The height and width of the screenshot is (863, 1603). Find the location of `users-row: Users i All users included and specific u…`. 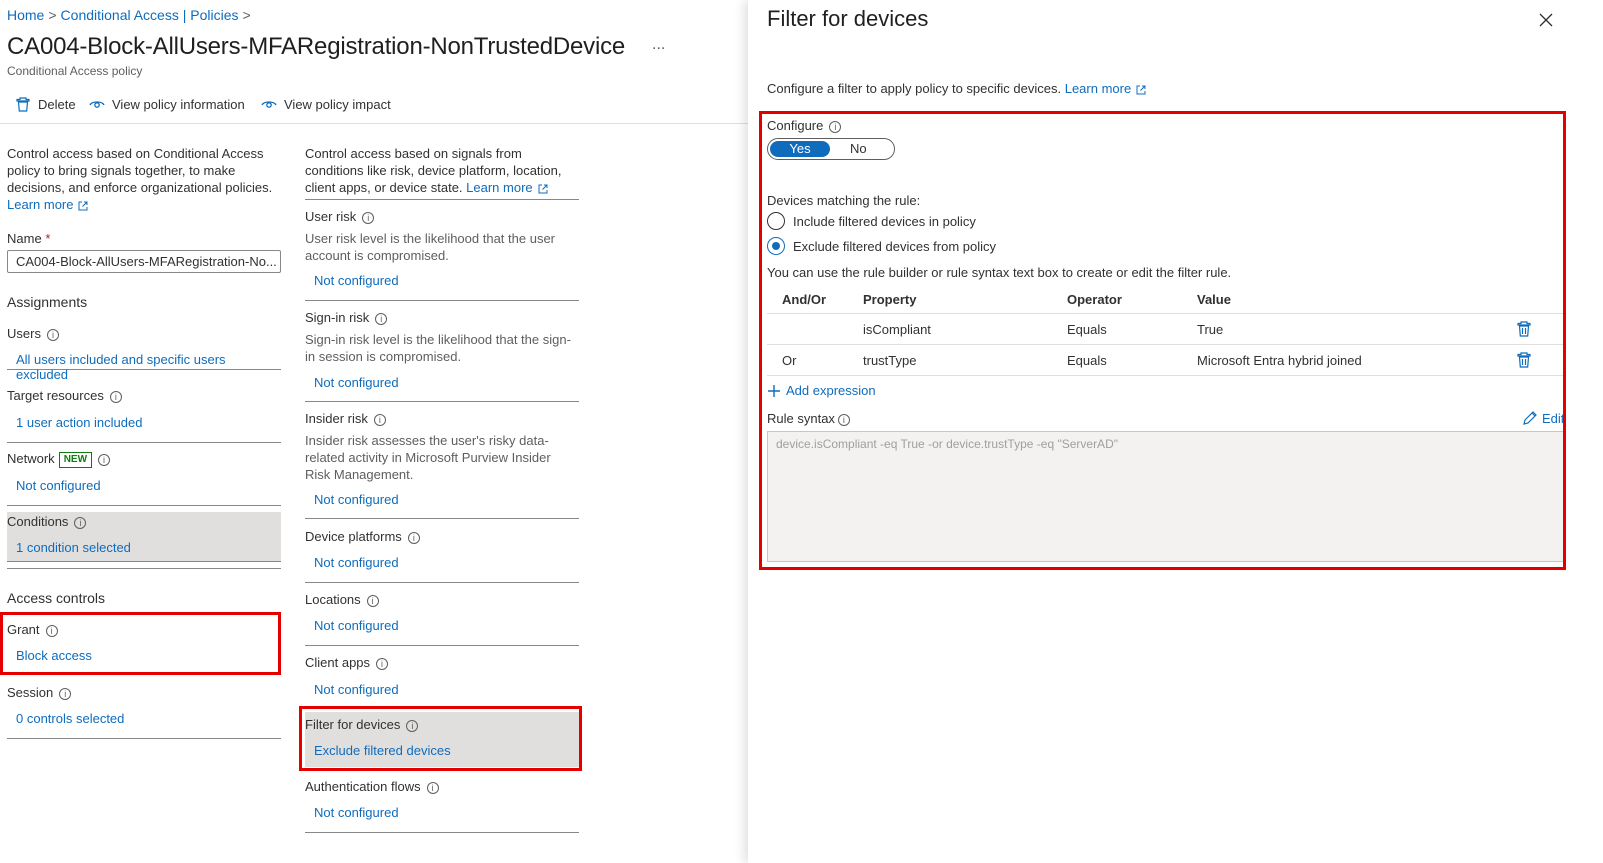

users-row: Users i All users included and specific u… is located at coordinates (144, 350).